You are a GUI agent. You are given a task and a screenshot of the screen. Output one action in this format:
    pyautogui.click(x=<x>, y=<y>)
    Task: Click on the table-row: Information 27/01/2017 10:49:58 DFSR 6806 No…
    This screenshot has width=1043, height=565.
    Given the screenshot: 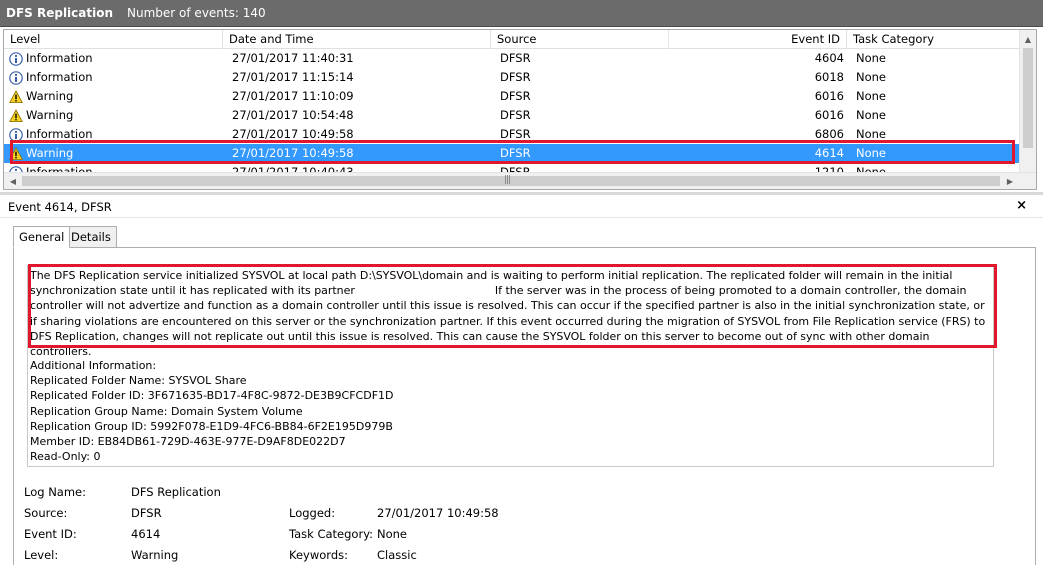 What is the action you would take?
    pyautogui.click(x=512, y=134)
    